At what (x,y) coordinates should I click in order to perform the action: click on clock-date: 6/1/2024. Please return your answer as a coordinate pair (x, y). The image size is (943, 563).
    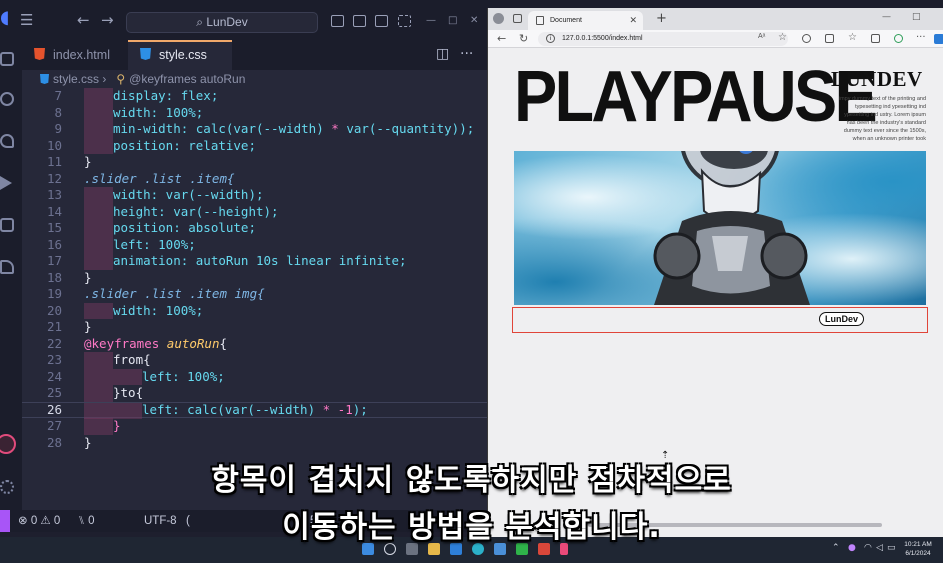
    Looking at the image, I should click on (918, 553).